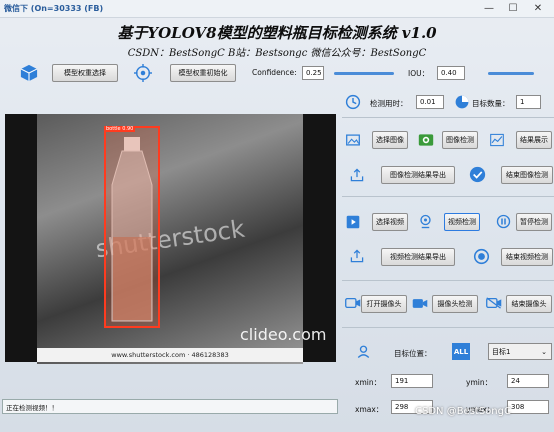 The height and width of the screenshot is (432, 554). I want to click on minimize-button: —, so click(489, 8).